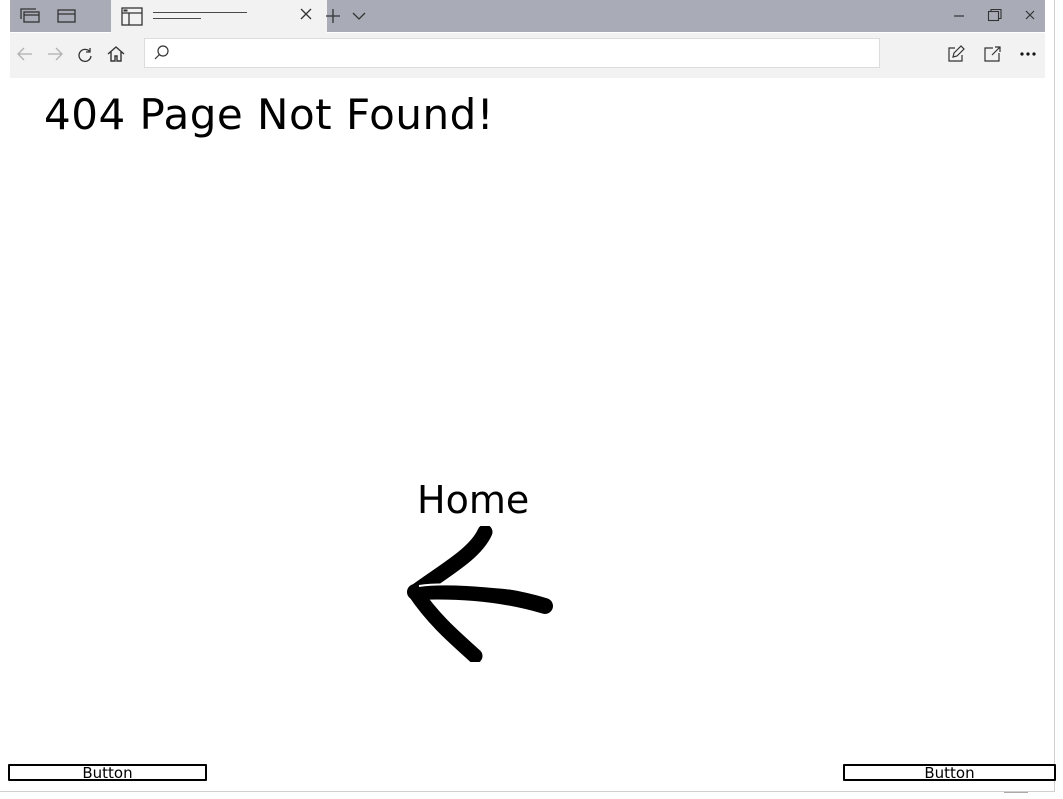 Image resolution: width=1063 pixels, height=799 pixels. I want to click on more-icon, so click(1028, 54).